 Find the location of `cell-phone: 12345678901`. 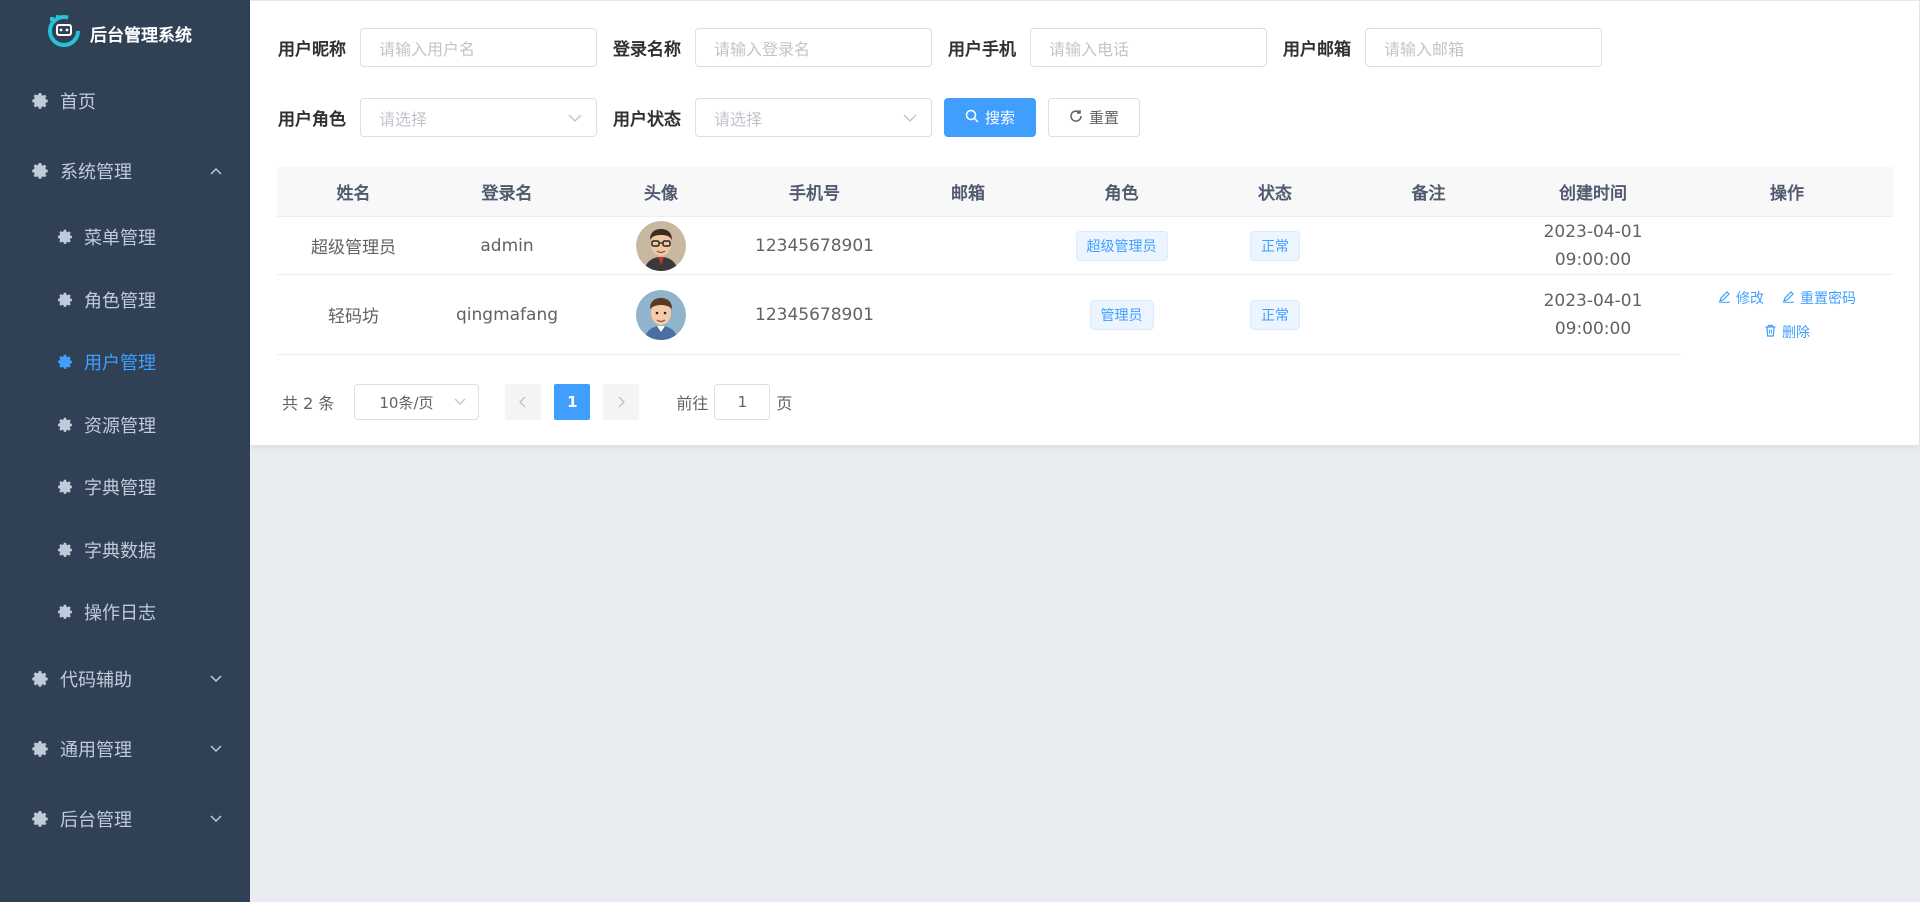

cell-phone: 12345678901 is located at coordinates (814, 245).